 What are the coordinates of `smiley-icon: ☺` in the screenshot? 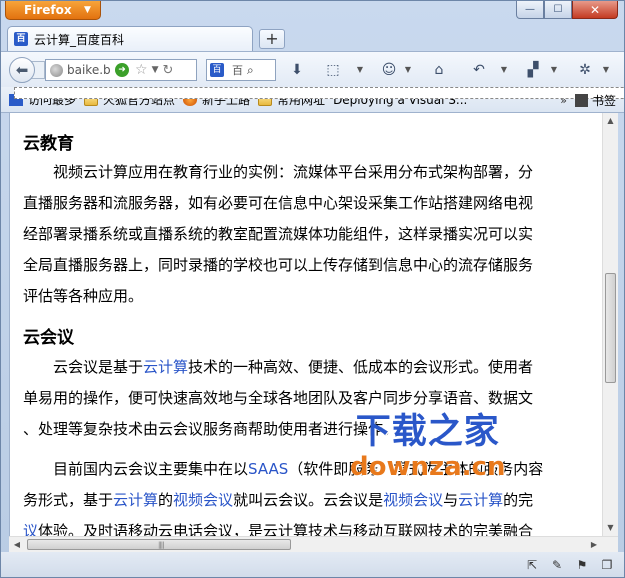 It's located at (389, 70).